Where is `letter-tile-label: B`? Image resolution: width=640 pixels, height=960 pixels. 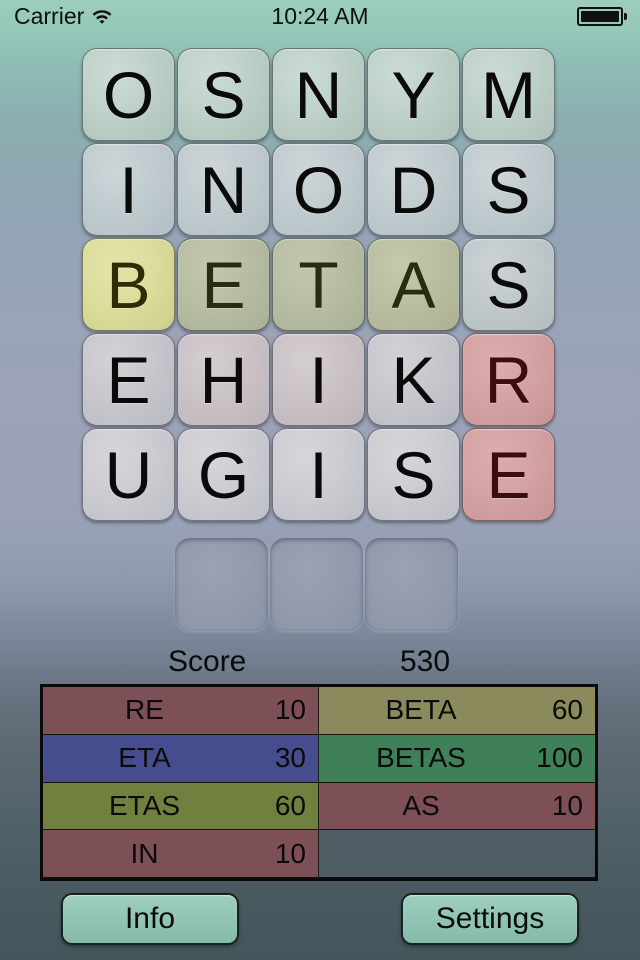
letter-tile-label: B is located at coordinates (128, 284).